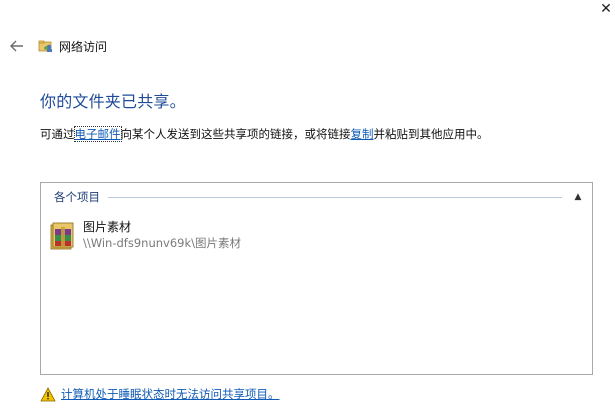 Image resolution: width=615 pixels, height=409 pixels. I want to click on list-item: 图片素材 \\Win-dfs9nunv69k\图片素材, so click(145, 235).